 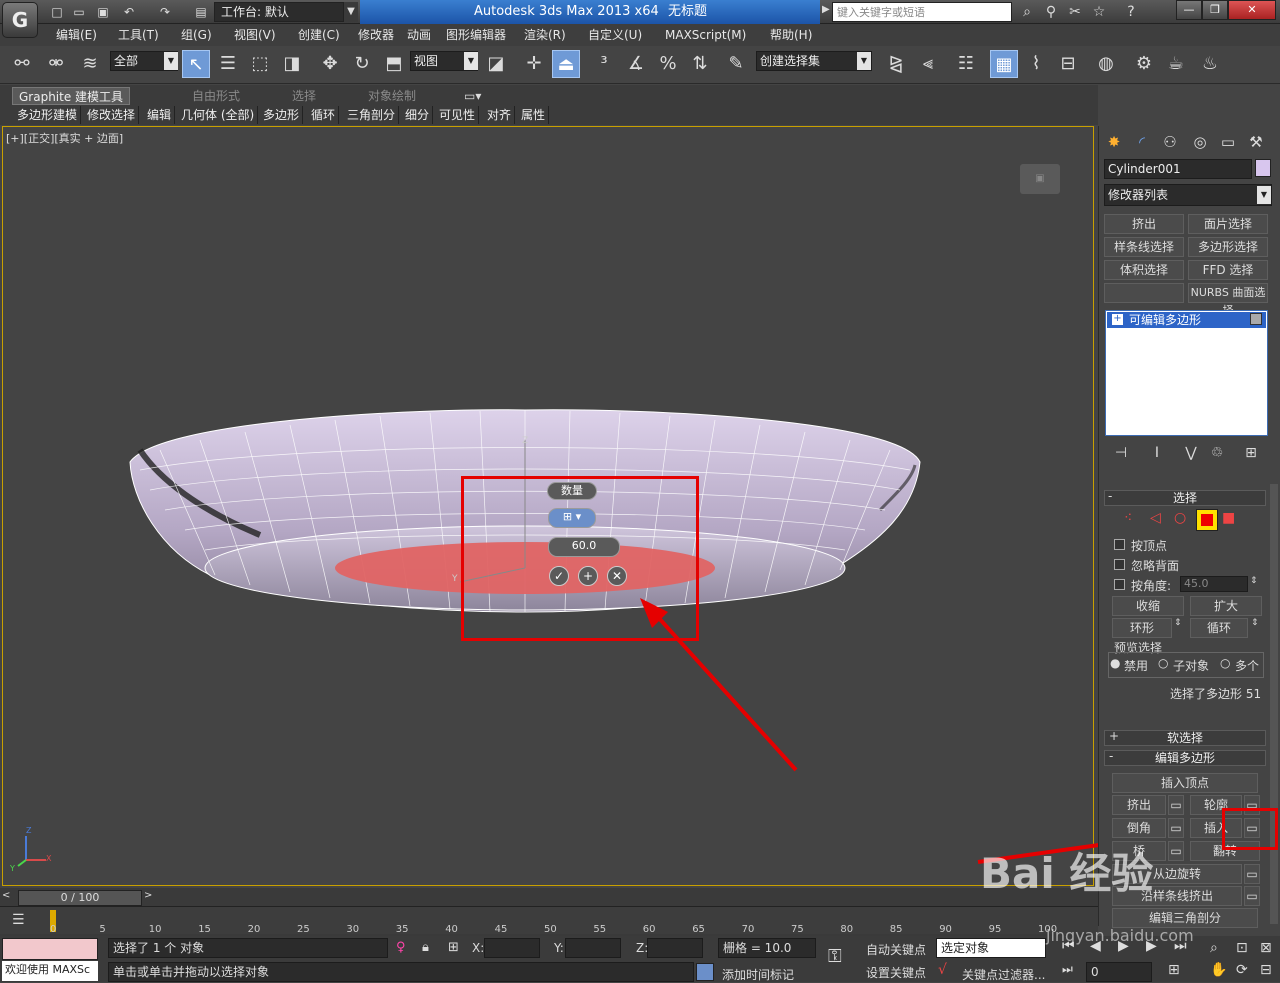 I want to click on view-axis-tripod, so click(x=31, y=851).